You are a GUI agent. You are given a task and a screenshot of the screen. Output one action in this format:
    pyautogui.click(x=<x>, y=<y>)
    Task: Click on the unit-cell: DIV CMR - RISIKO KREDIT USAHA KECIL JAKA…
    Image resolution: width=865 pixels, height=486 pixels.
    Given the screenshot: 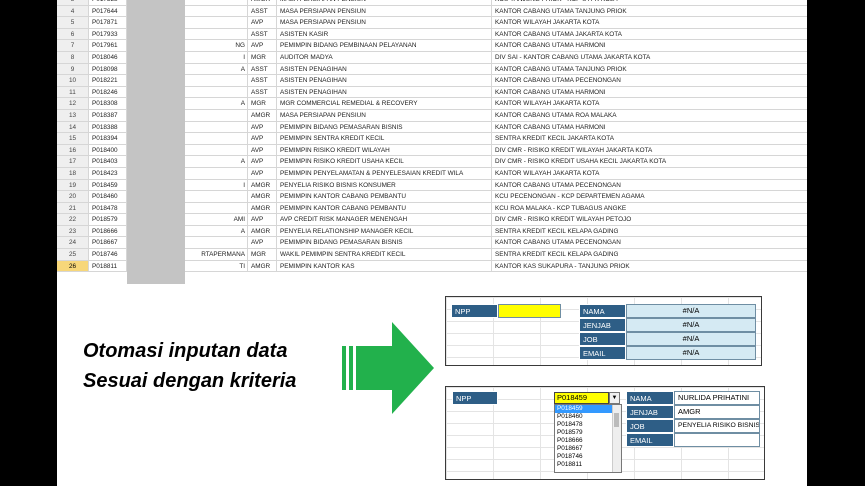 What is the action you would take?
    pyautogui.click(x=649, y=162)
    